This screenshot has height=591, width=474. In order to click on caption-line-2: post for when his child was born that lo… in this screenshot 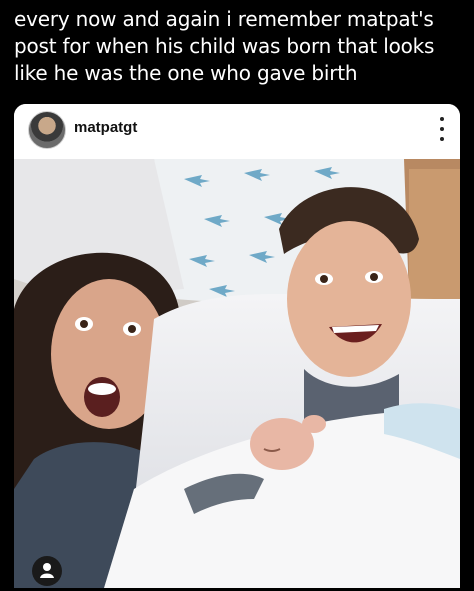, I will do `click(224, 46)`.